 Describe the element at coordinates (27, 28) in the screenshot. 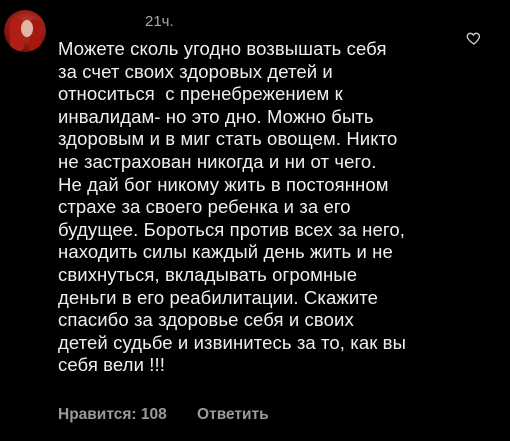

I see `avatar-face` at that location.